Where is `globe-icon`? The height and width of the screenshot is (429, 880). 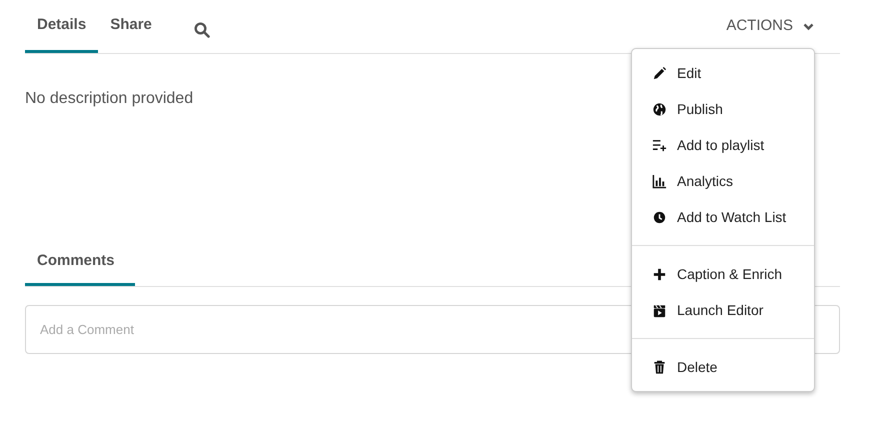 globe-icon is located at coordinates (659, 109).